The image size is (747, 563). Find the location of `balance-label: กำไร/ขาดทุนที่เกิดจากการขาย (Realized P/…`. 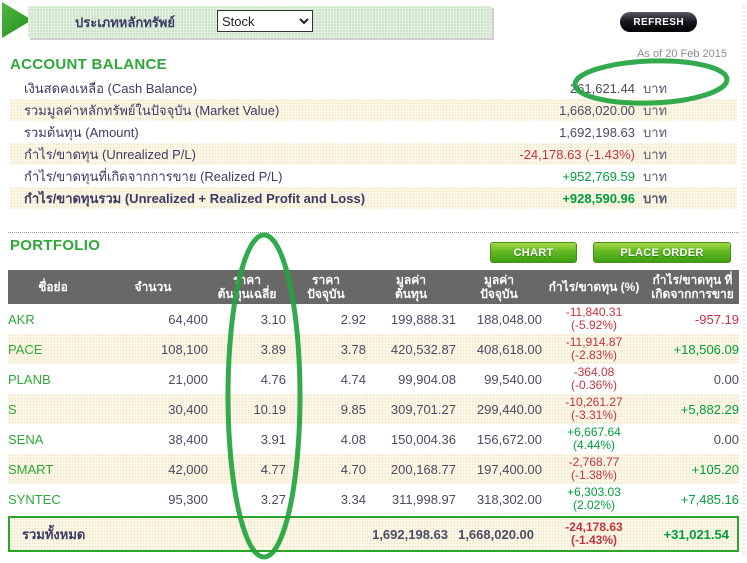

balance-label: กำไร/ขาดทุนที่เกิดจากการขาย (Realized P/… is located at coordinates (153, 176).